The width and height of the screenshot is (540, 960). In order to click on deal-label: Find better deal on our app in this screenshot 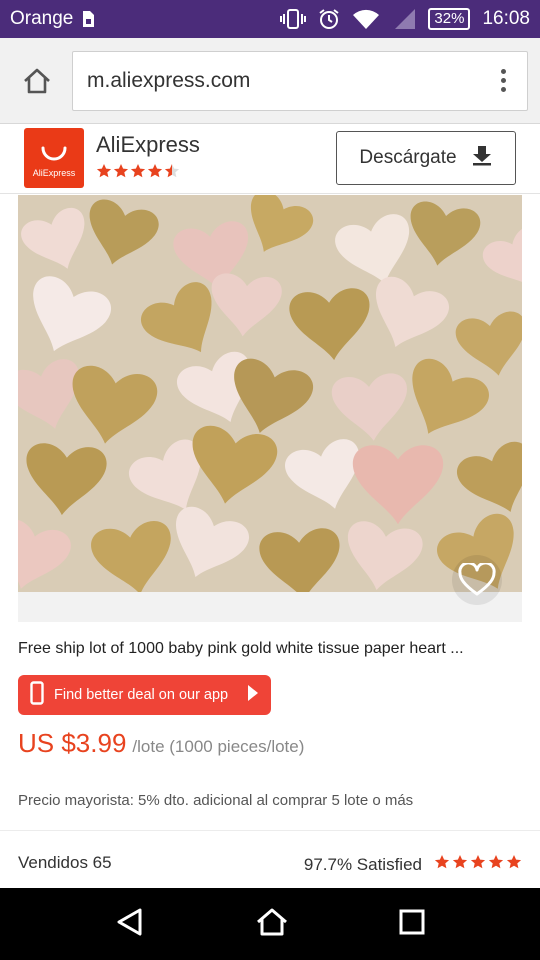, I will do `click(141, 695)`.